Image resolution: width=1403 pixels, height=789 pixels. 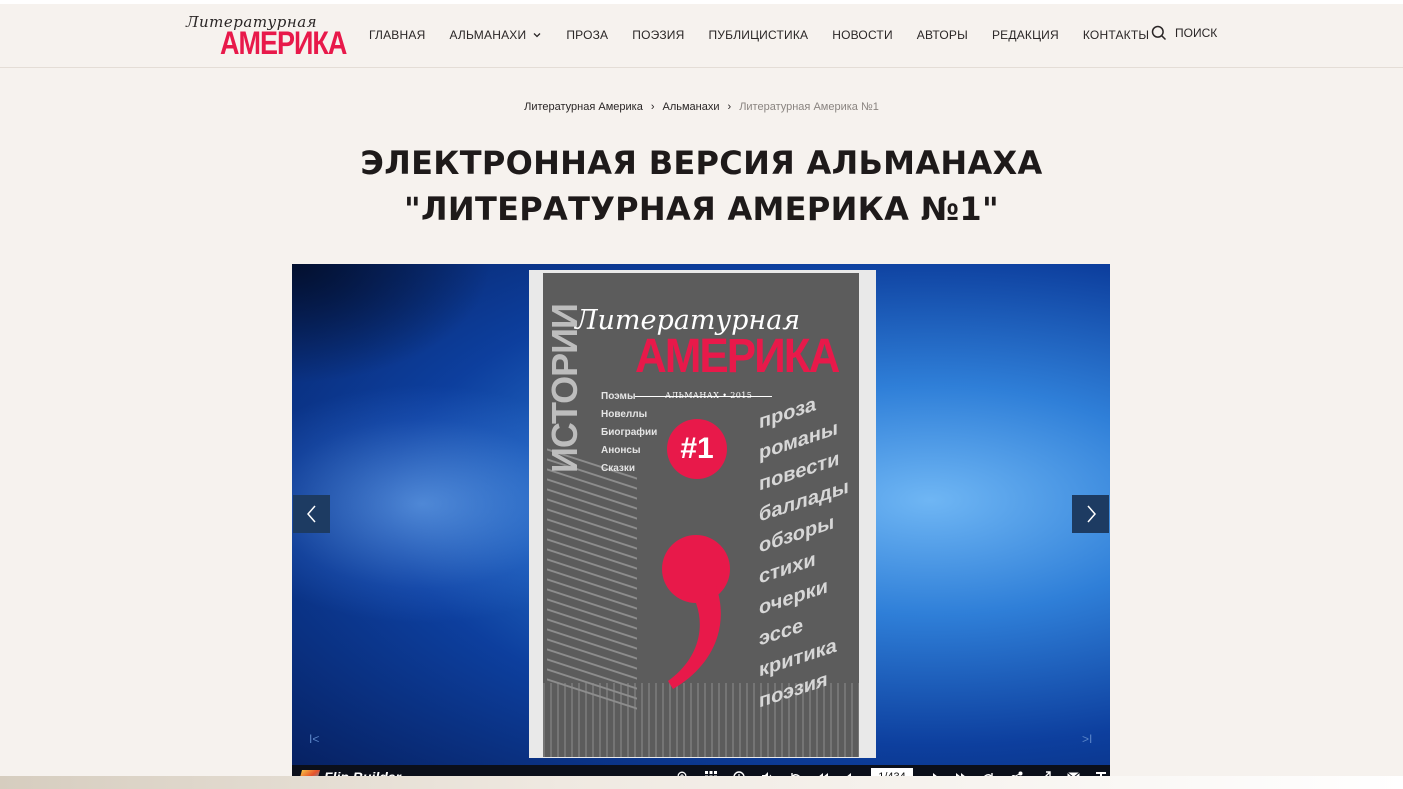 I want to click on nav-item-contacts: КОНТАКТЫ, so click(x=1116, y=35).